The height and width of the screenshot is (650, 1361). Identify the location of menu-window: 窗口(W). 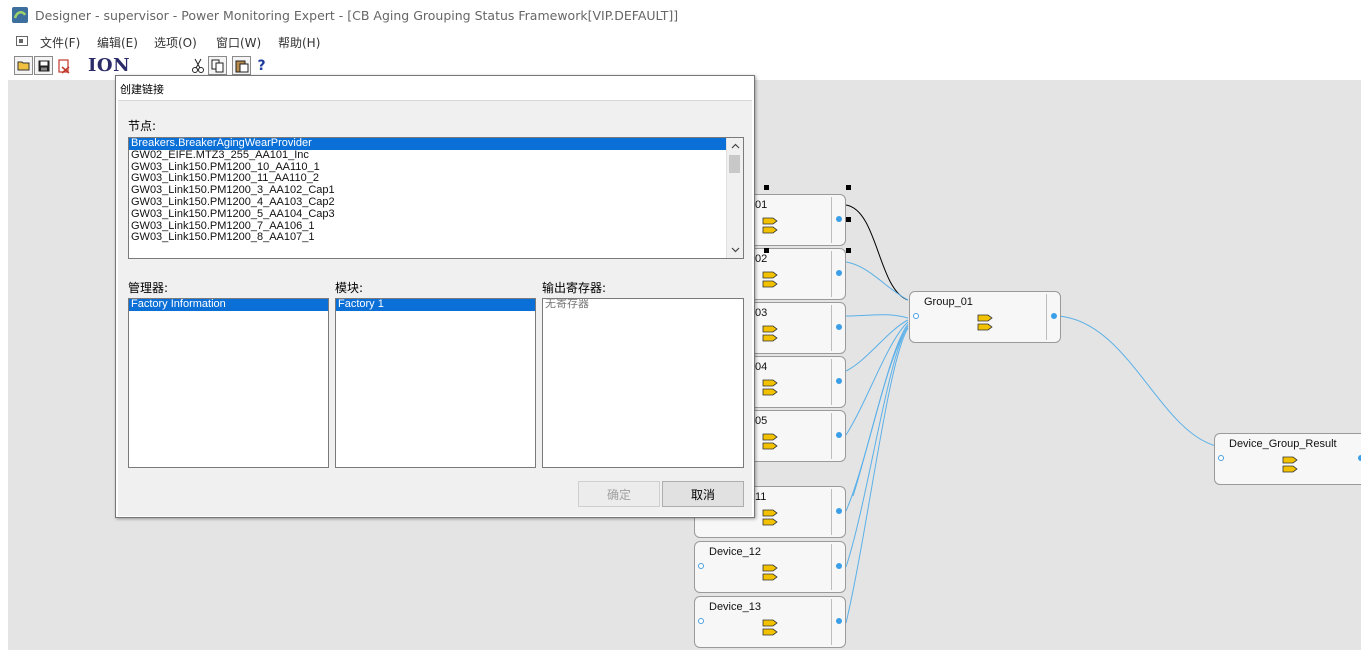
(238, 42).